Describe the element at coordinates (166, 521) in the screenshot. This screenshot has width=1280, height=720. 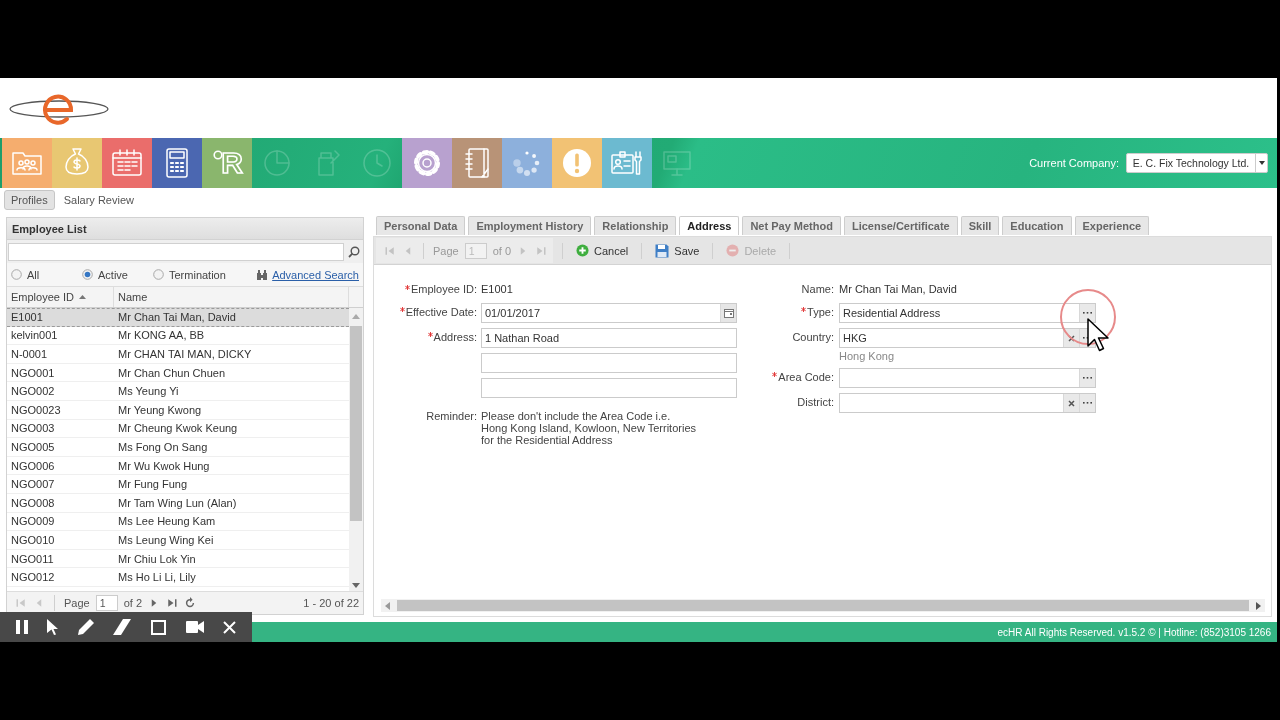
I see `table-cell-text: Ms Lee Heung Kam` at that location.